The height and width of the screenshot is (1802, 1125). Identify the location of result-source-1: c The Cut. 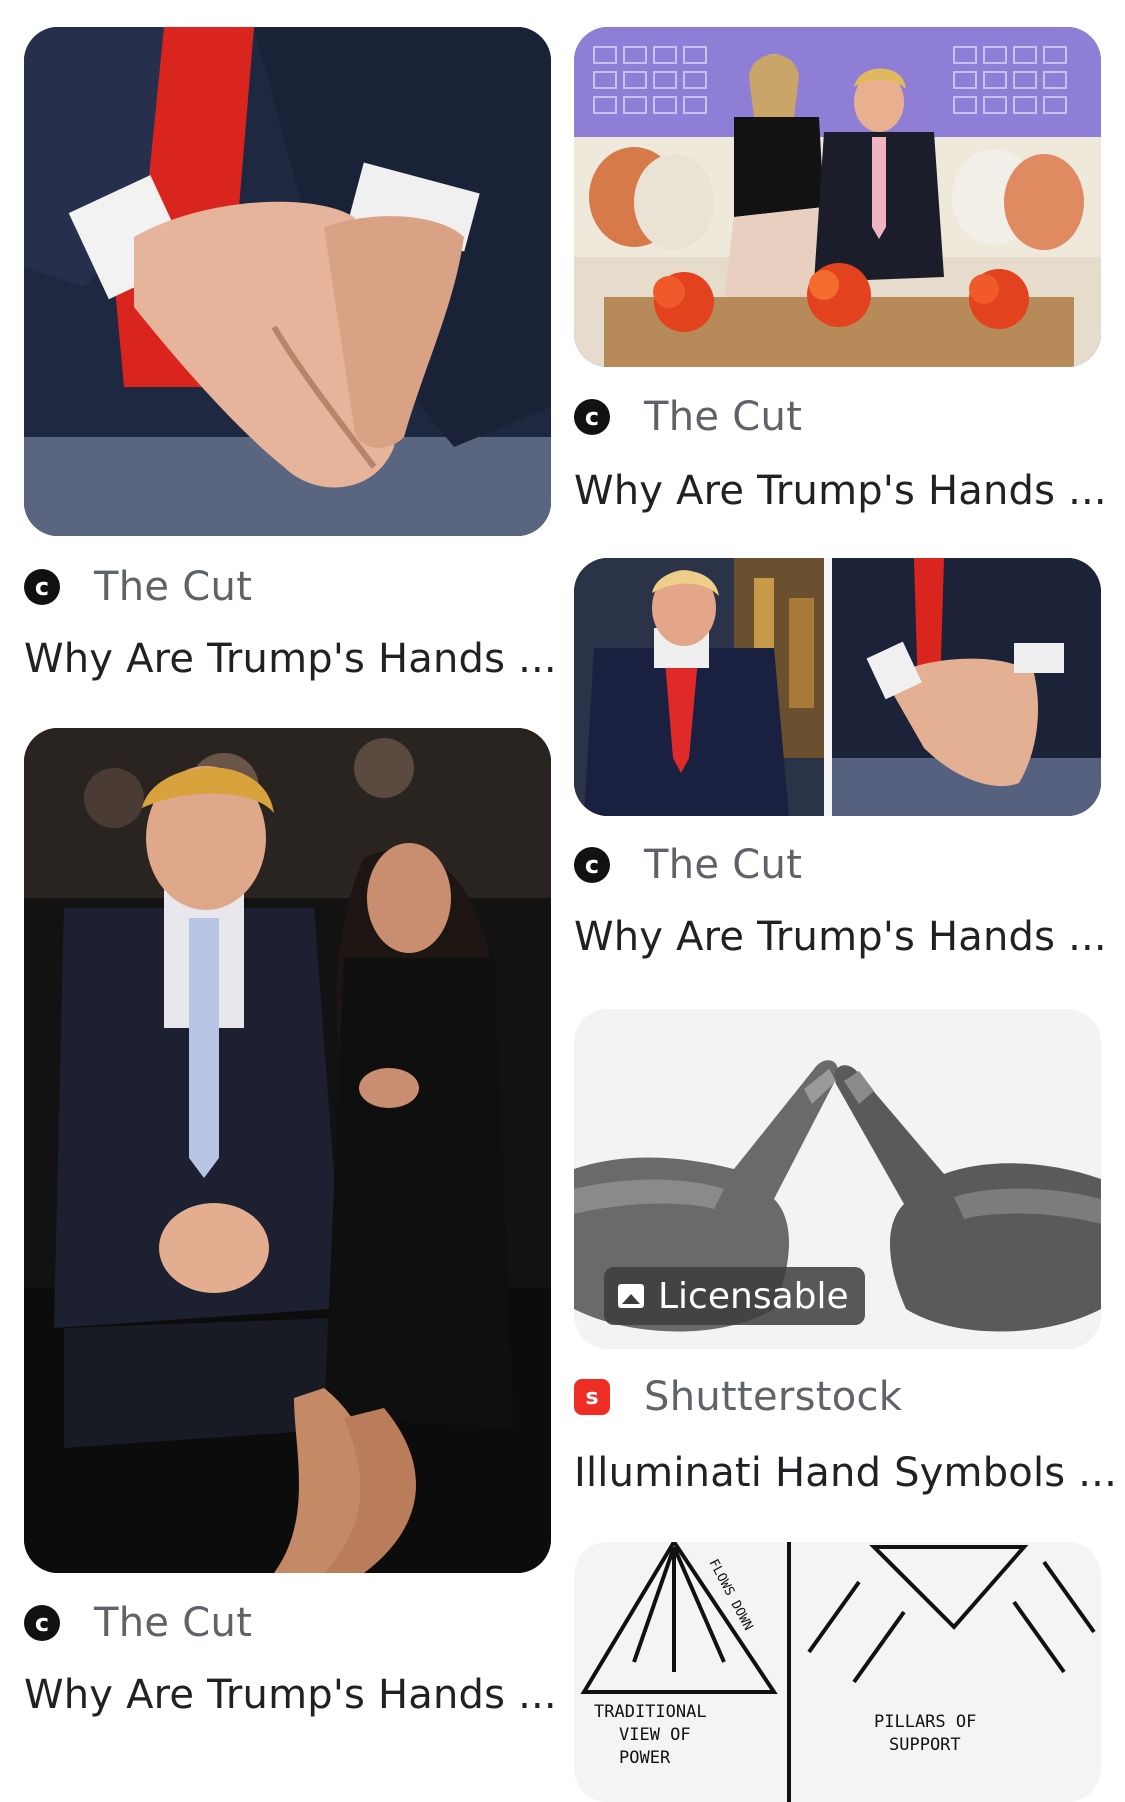
(138, 587).